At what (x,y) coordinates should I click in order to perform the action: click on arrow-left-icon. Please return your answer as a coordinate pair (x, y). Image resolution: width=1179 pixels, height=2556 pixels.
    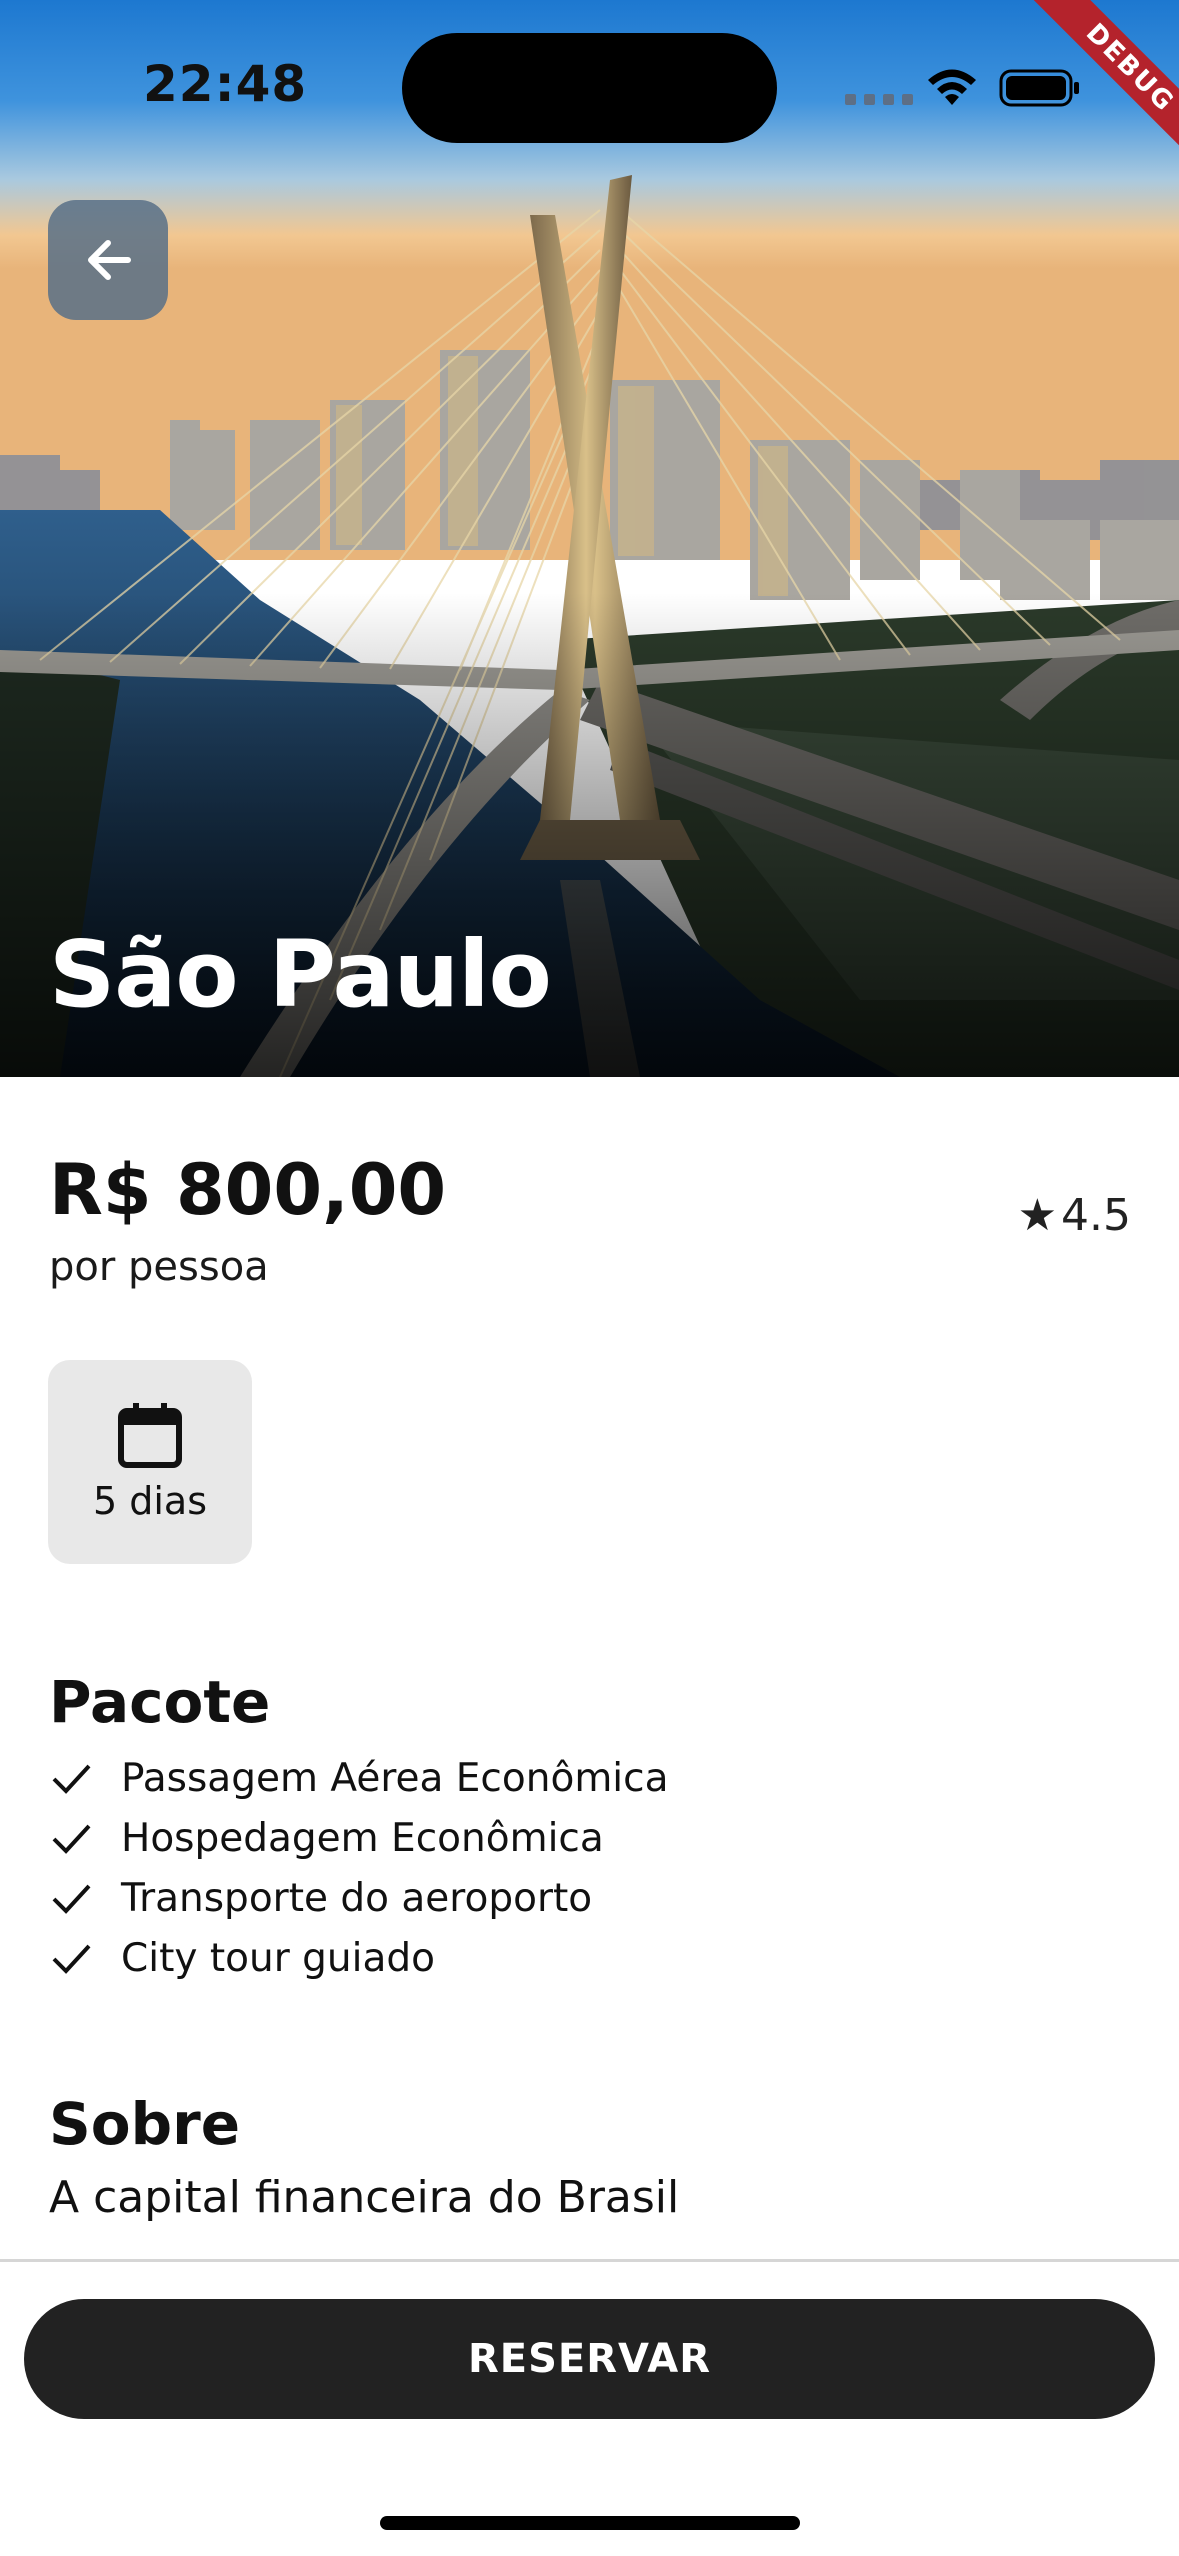
    Looking at the image, I should click on (109, 260).